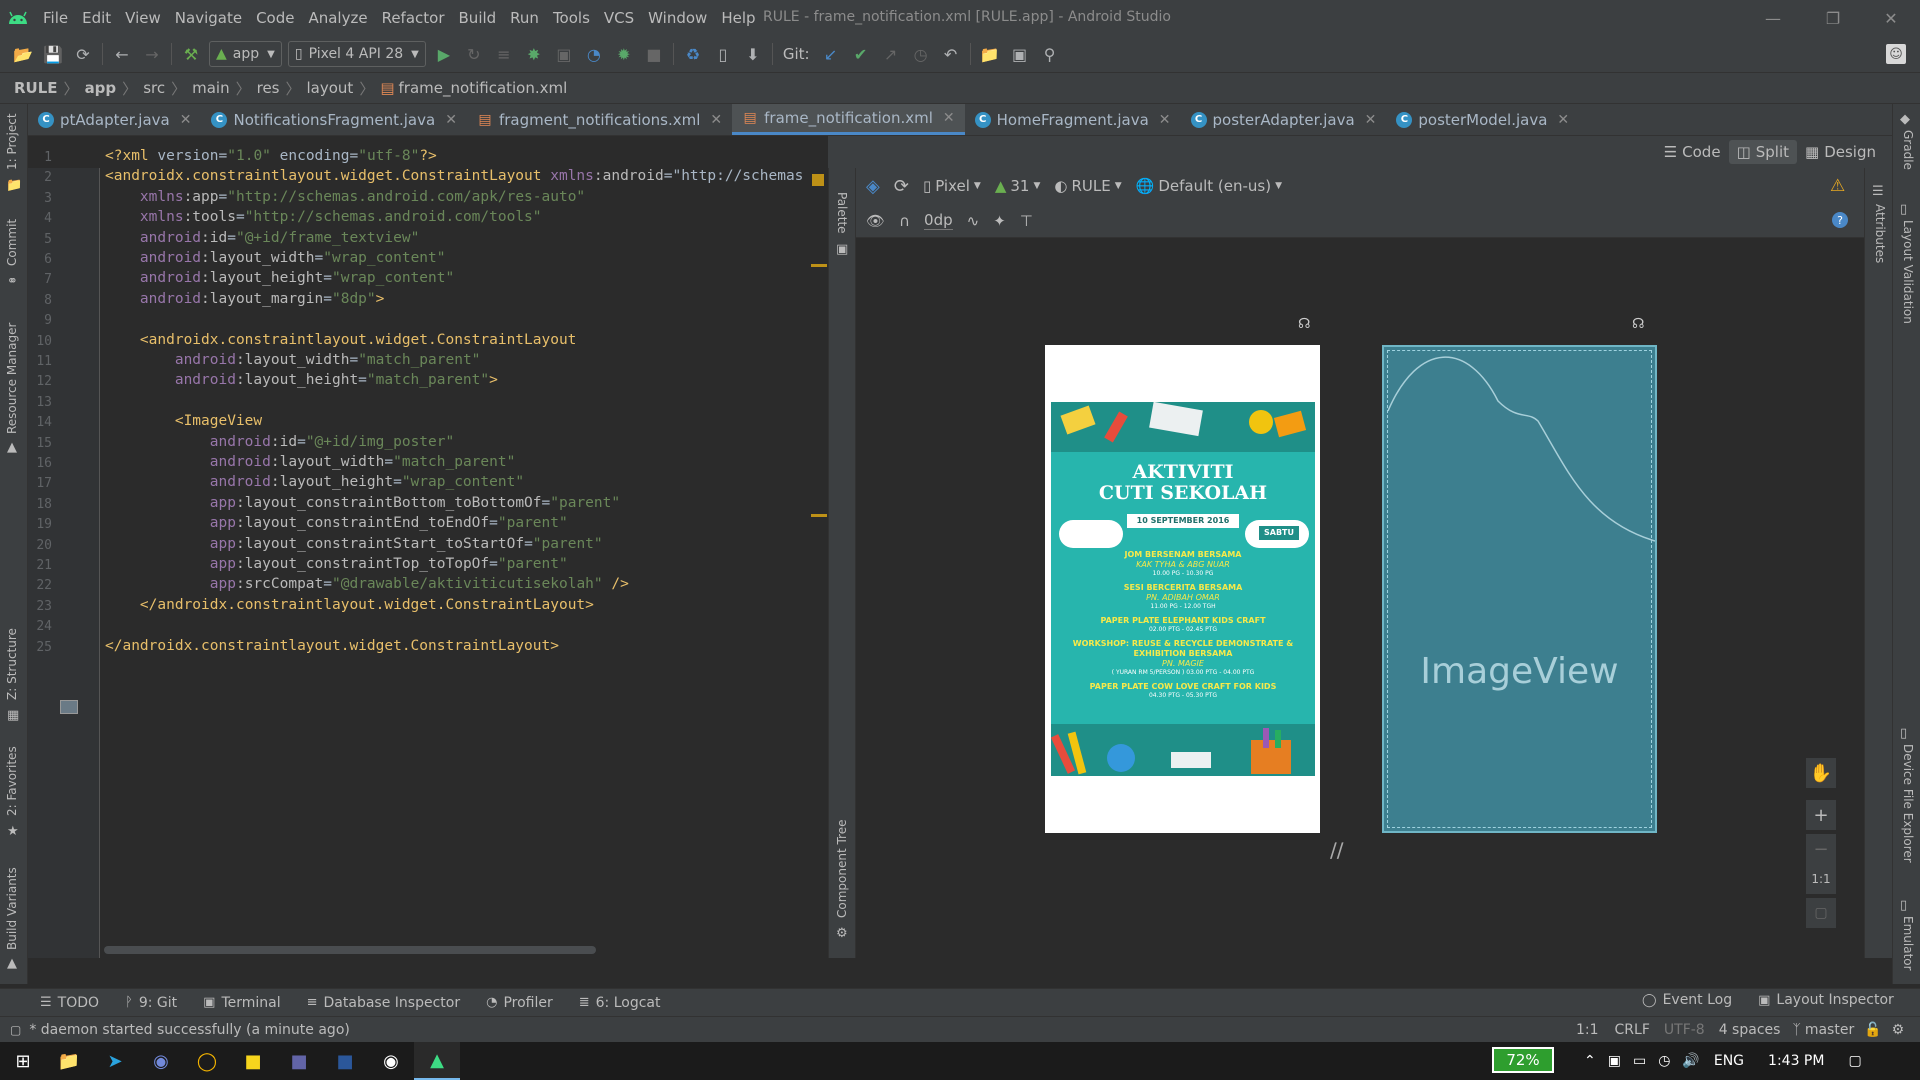  I want to click on guidelines-icon: ⊤, so click(1026, 221).